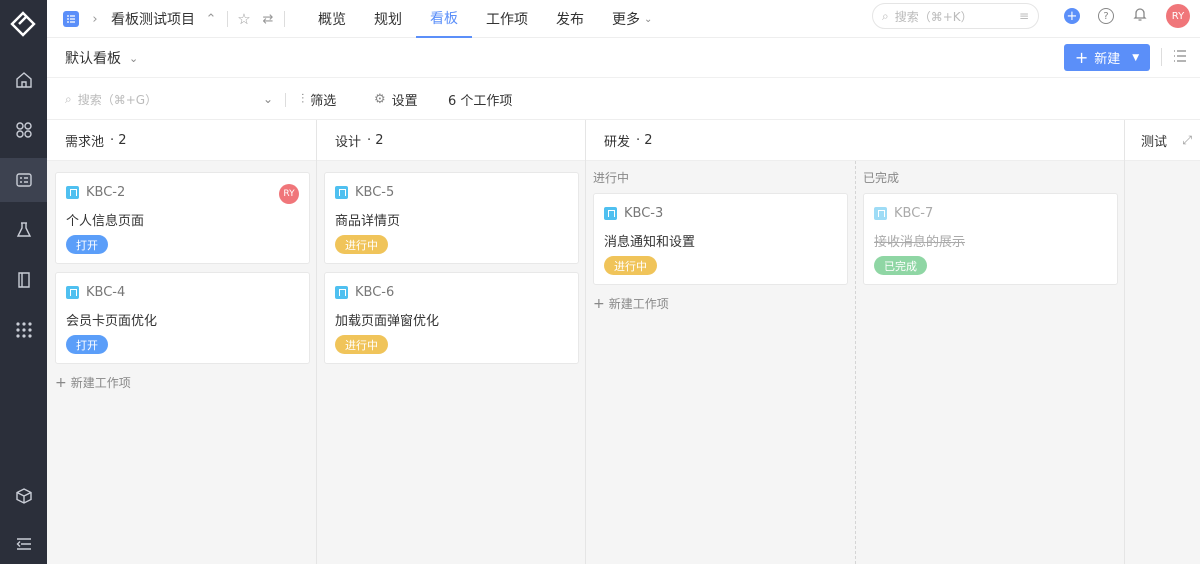  What do you see at coordinates (1154, 140) in the screenshot?
I see `column-name: 测试` at bounding box center [1154, 140].